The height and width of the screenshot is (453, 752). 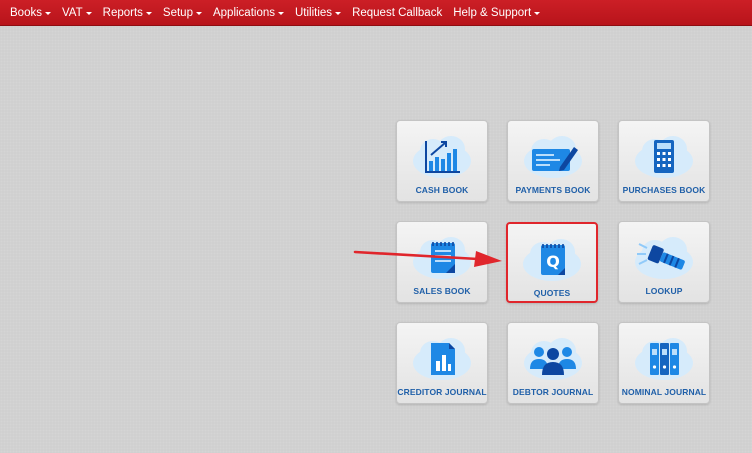 I want to click on tile-quotes-label: QUOTES, so click(x=552, y=293).